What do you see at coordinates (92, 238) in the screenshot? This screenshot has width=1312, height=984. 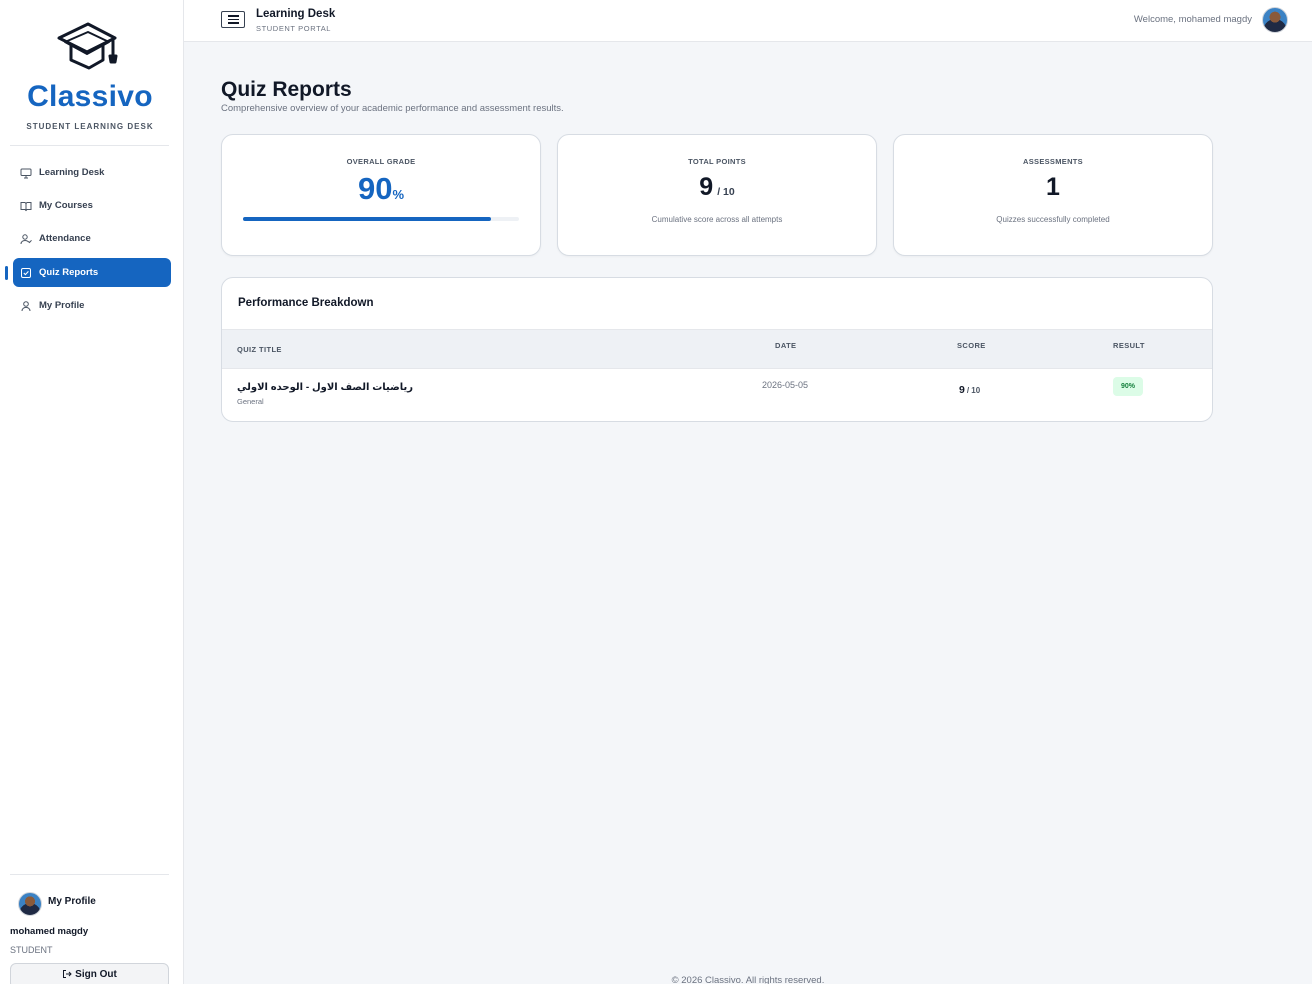 I see `sidebar-item-attendance: Attendance` at bounding box center [92, 238].